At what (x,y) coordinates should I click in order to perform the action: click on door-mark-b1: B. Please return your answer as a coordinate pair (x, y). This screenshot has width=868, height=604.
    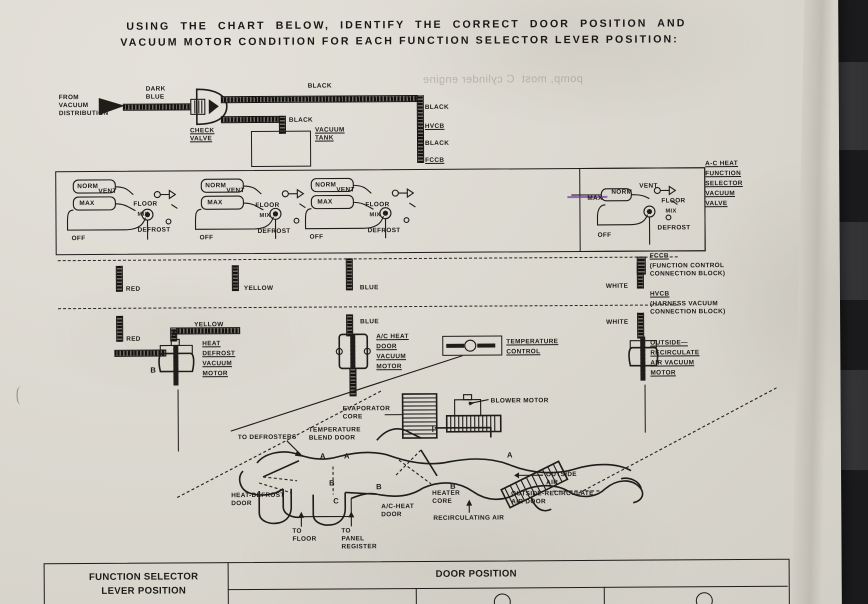
    Looking at the image, I should click on (332, 483).